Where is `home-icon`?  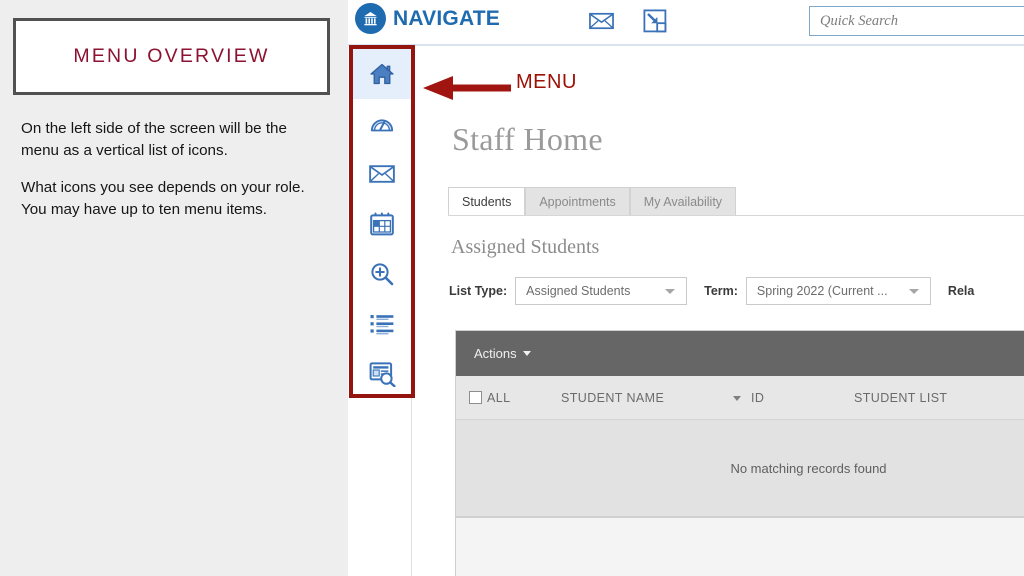 home-icon is located at coordinates (382, 74).